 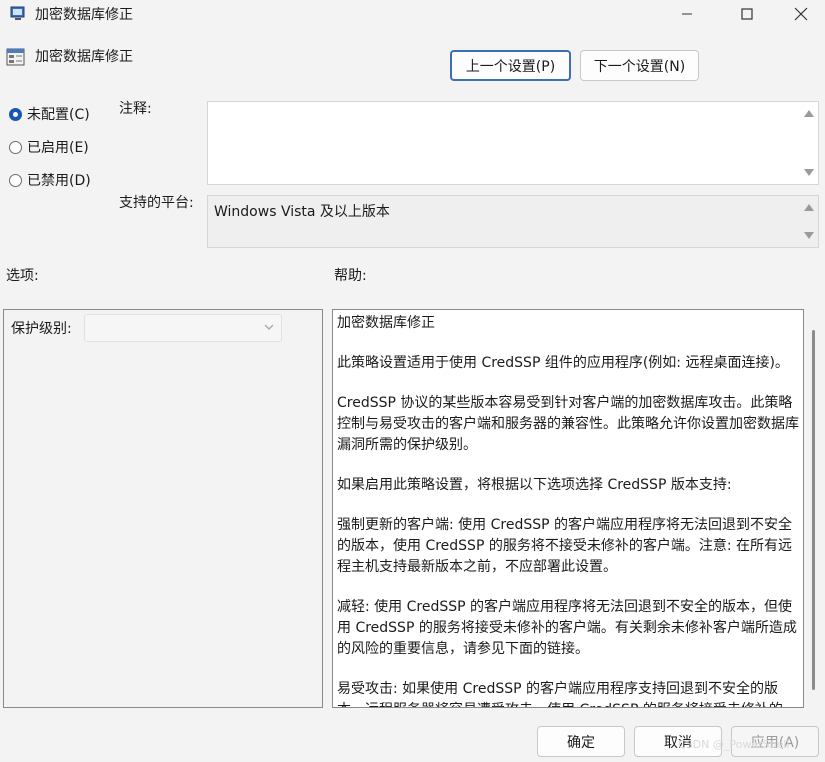 I want to click on help-paragraph: 如果启用此策略设置，将根据以下选项选择 CredSSP 版本支持:, so click(x=534, y=485).